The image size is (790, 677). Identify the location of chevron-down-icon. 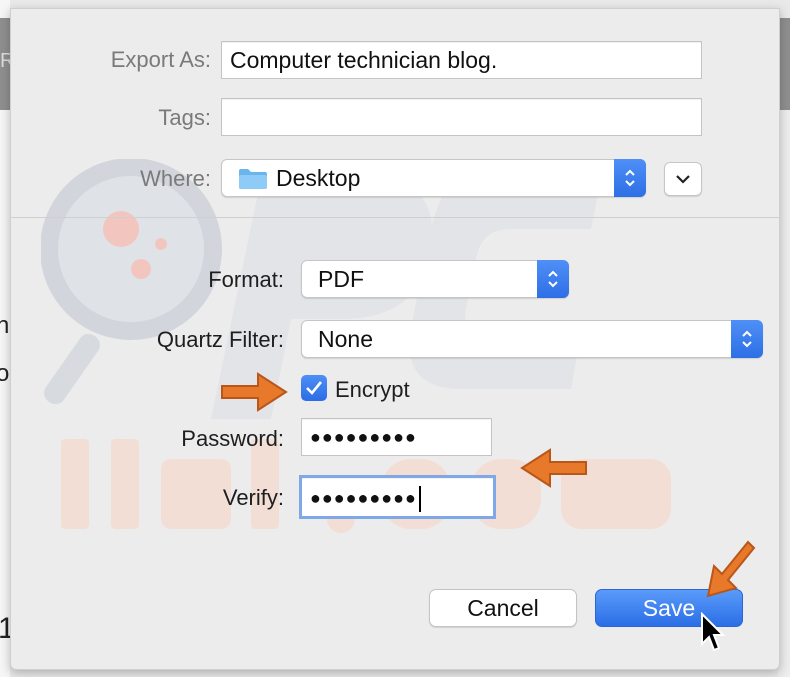
(683, 179).